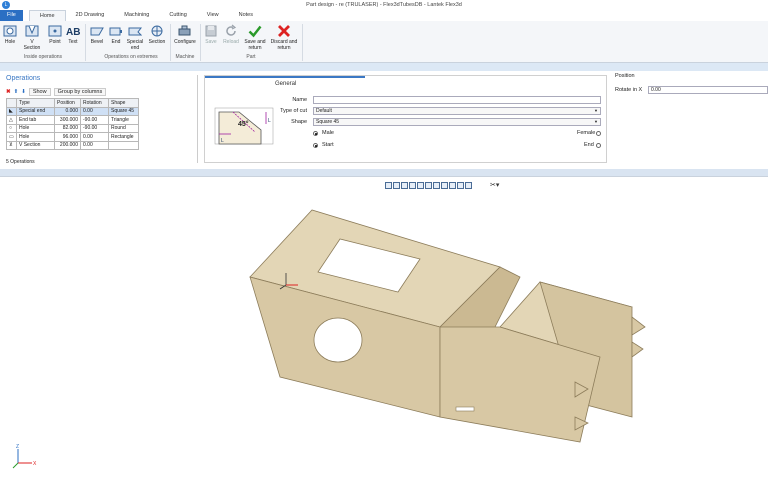 This screenshot has width=768, height=481. What do you see at coordinates (185, 57) in the screenshot?
I see `group-machine: Machine` at bounding box center [185, 57].